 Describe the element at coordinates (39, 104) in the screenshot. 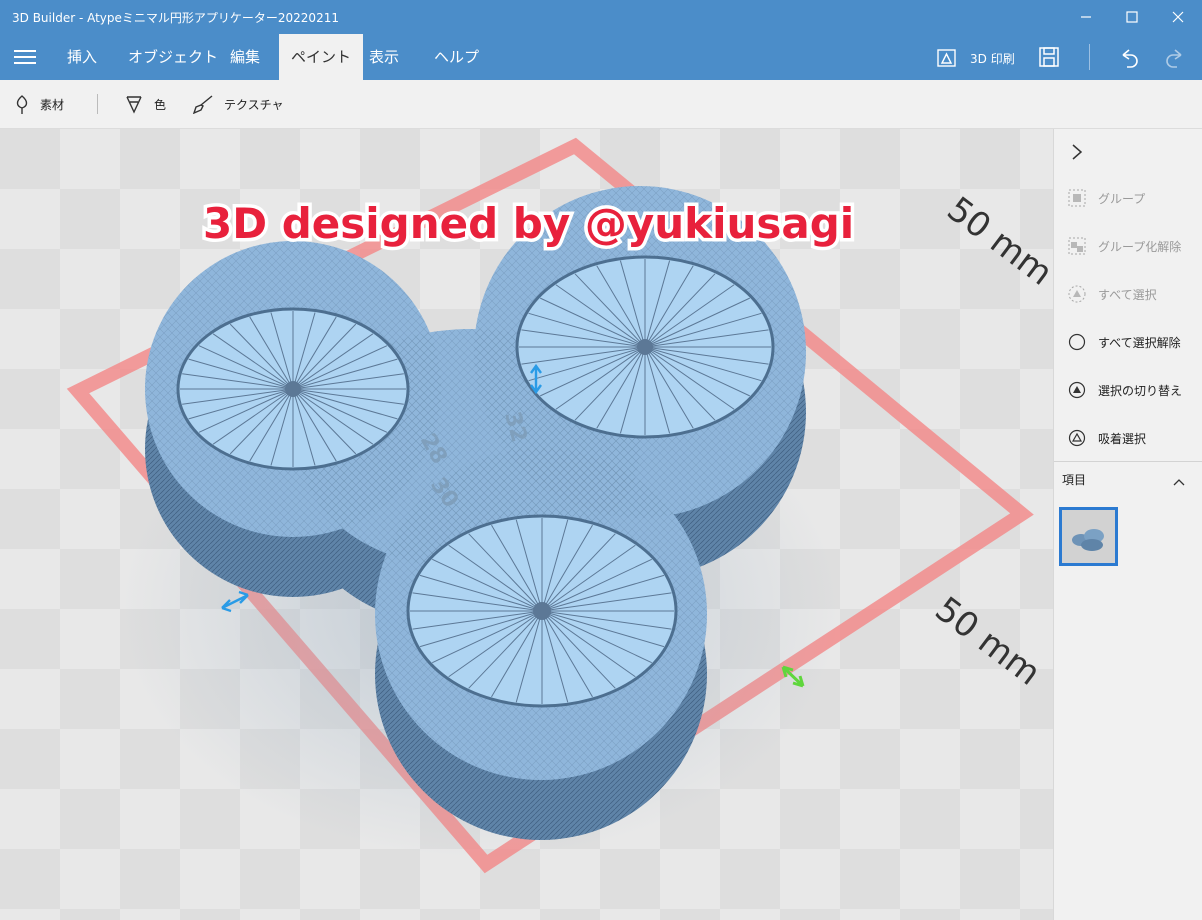

I see `material-tool: 素材` at that location.